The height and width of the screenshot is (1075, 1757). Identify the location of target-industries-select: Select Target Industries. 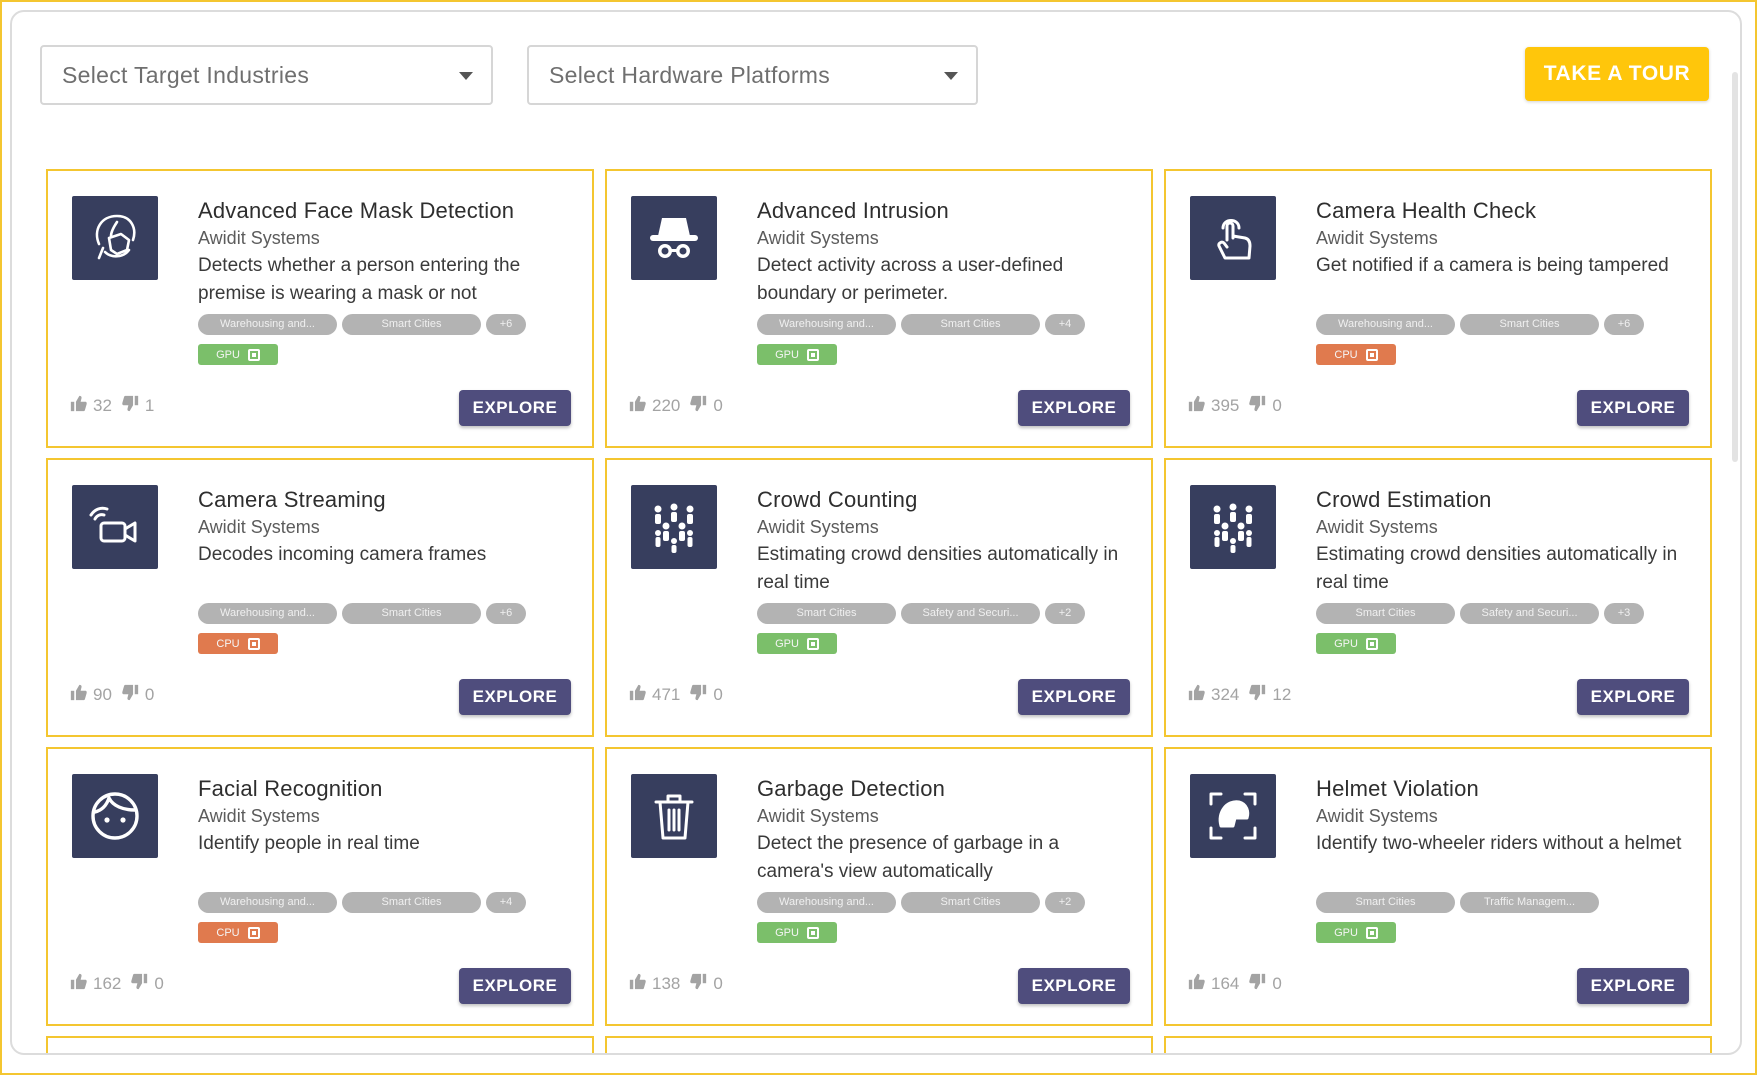
(266, 75).